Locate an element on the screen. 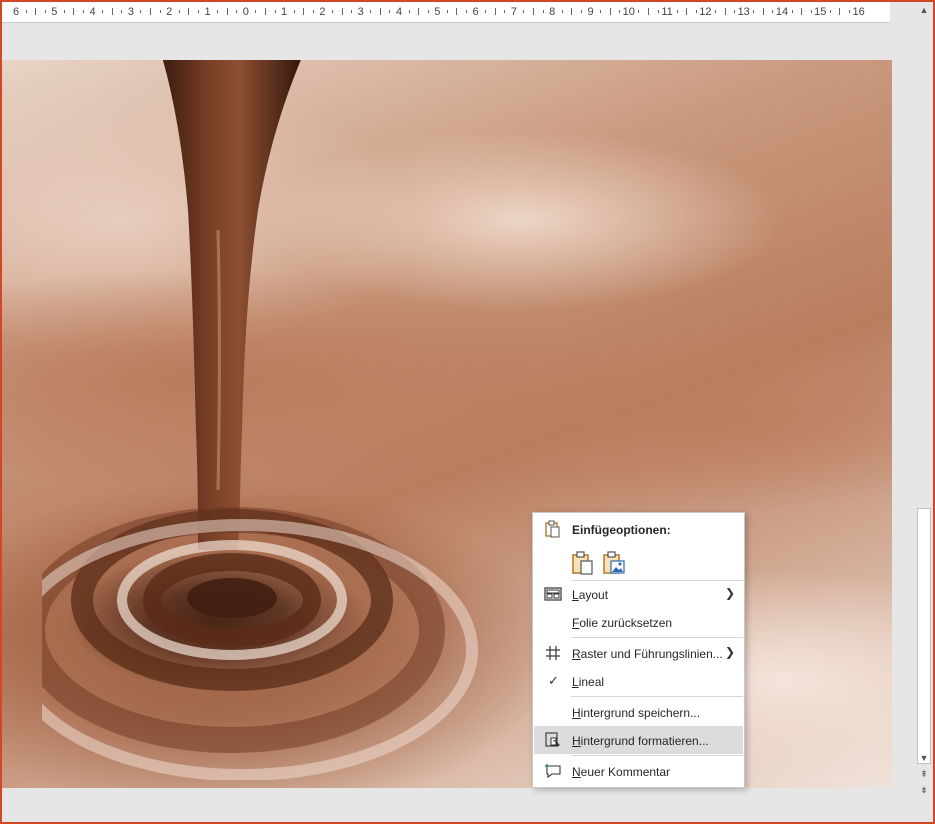 This screenshot has width=935, height=824. menu-item-label: Folie zurücksetzen is located at coordinates (622, 623).